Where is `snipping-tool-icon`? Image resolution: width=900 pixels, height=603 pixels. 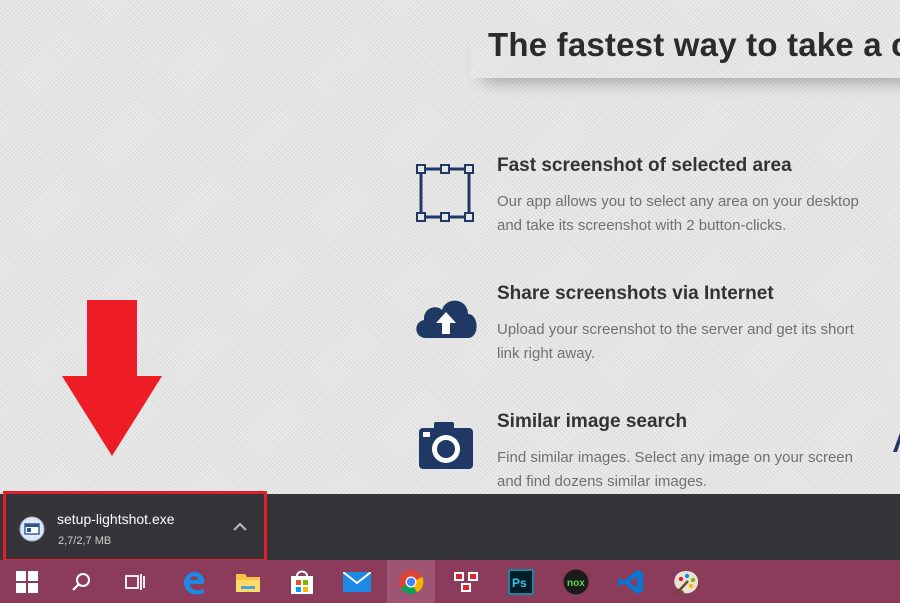 snipping-tool-icon is located at coordinates (466, 581).